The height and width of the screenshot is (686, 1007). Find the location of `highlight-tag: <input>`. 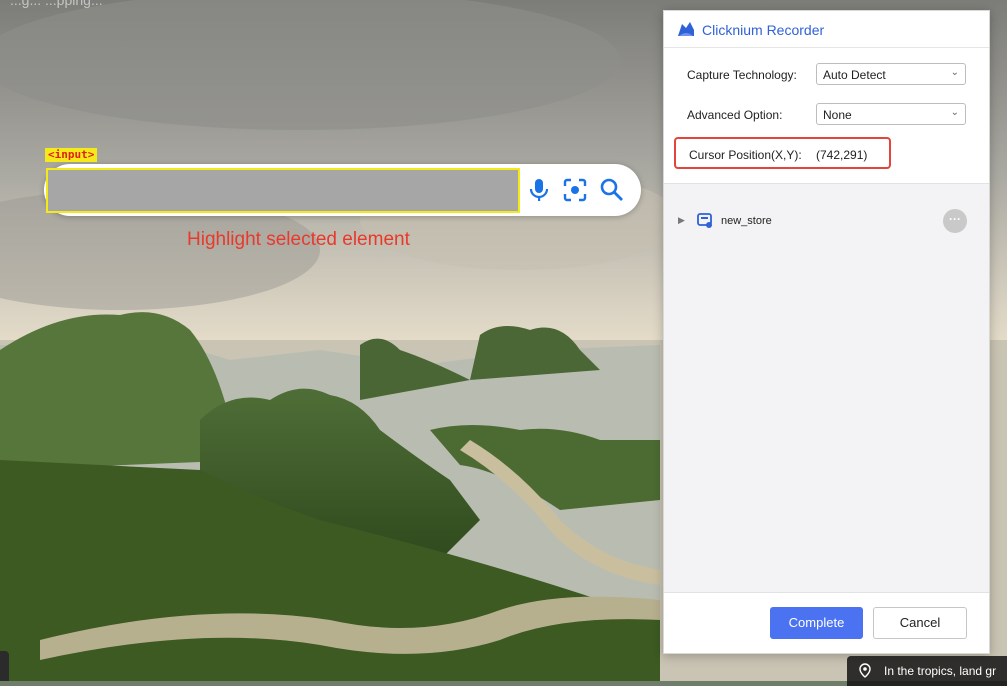

highlight-tag: <input> is located at coordinates (71, 155).